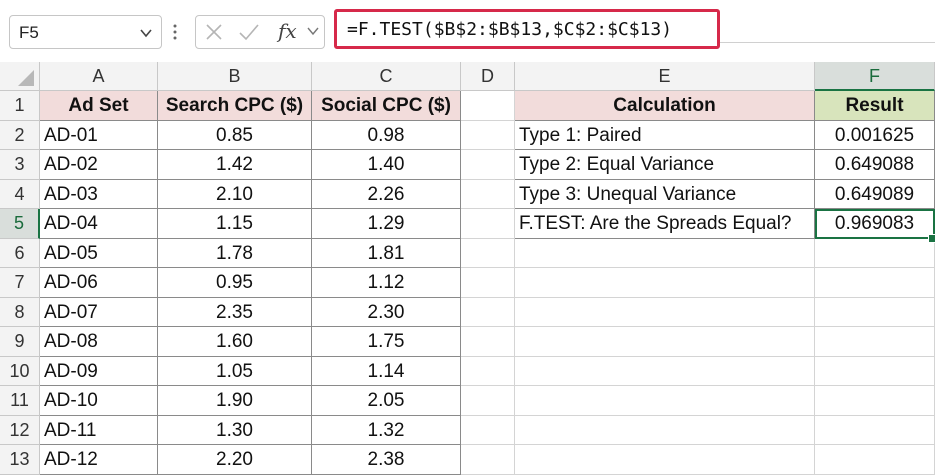 Image resolution: width=935 pixels, height=475 pixels. What do you see at coordinates (20, 460) in the screenshot?
I see `row-header: 13` at bounding box center [20, 460].